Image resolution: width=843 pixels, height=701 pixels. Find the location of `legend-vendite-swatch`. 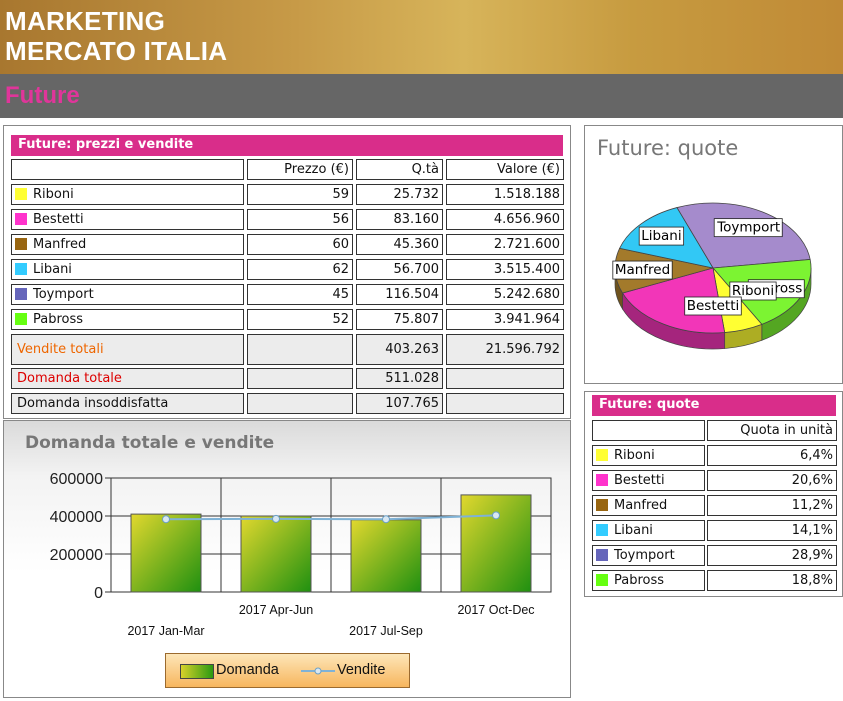

legend-vendite-swatch is located at coordinates (318, 671).